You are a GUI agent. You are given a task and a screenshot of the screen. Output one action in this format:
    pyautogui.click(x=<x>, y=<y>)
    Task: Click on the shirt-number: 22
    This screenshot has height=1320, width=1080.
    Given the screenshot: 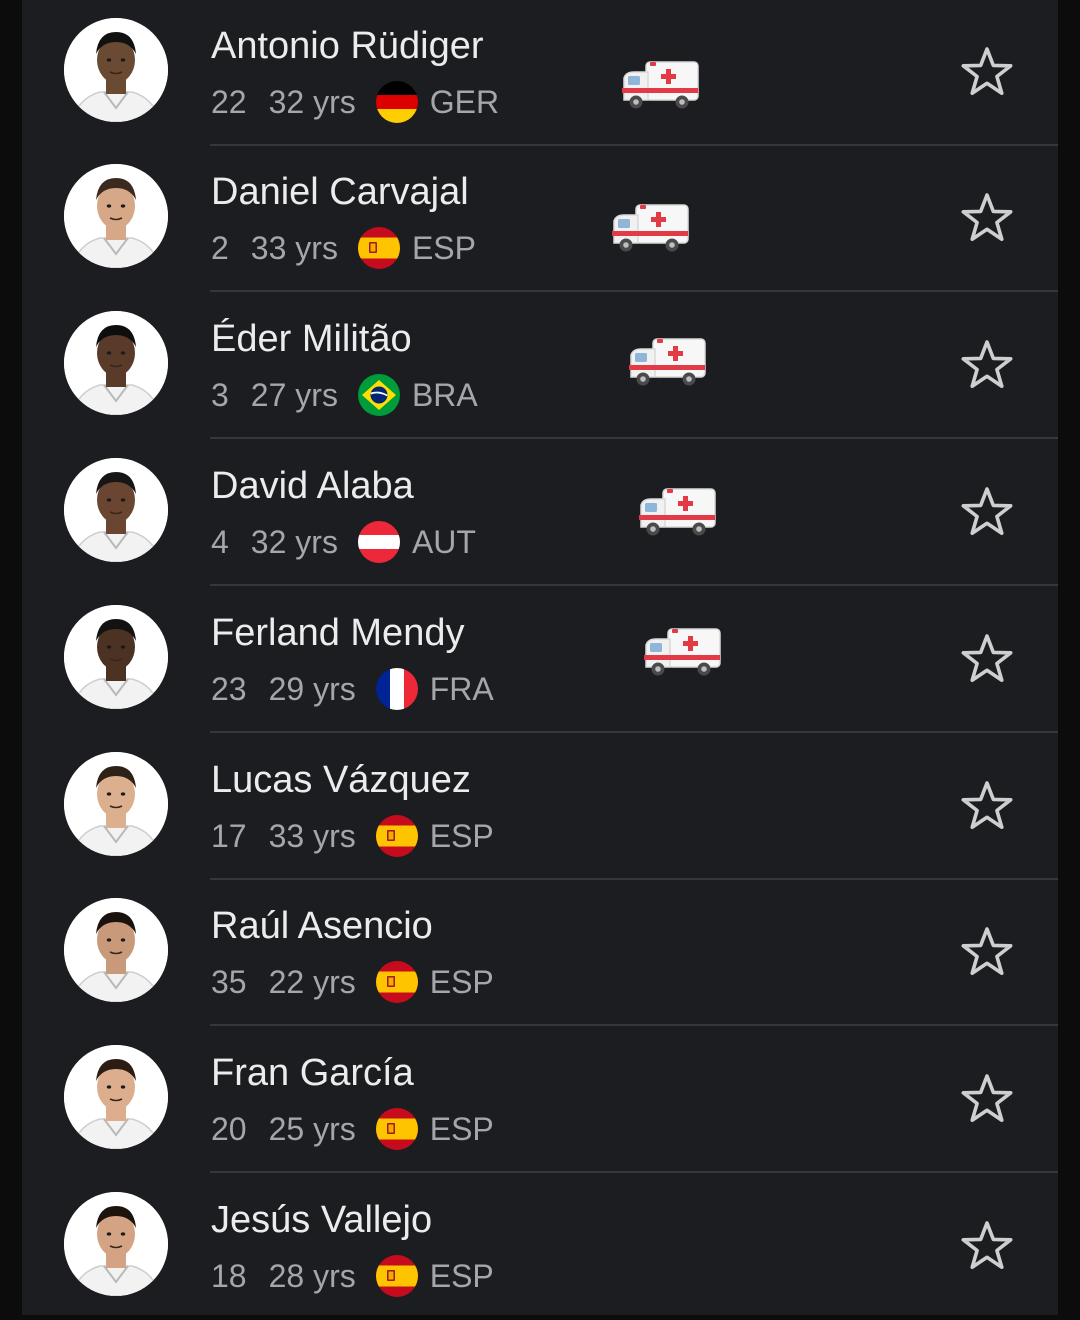 What is the action you would take?
    pyautogui.click(x=229, y=101)
    